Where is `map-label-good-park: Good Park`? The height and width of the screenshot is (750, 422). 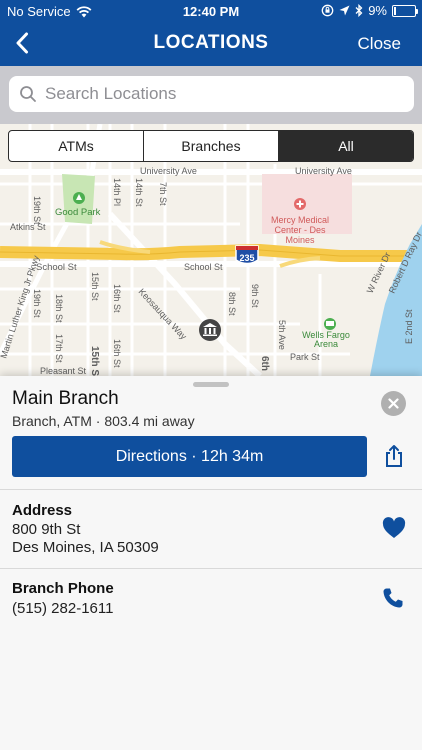
map-label-good-park: Good Park is located at coordinates (78, 212).